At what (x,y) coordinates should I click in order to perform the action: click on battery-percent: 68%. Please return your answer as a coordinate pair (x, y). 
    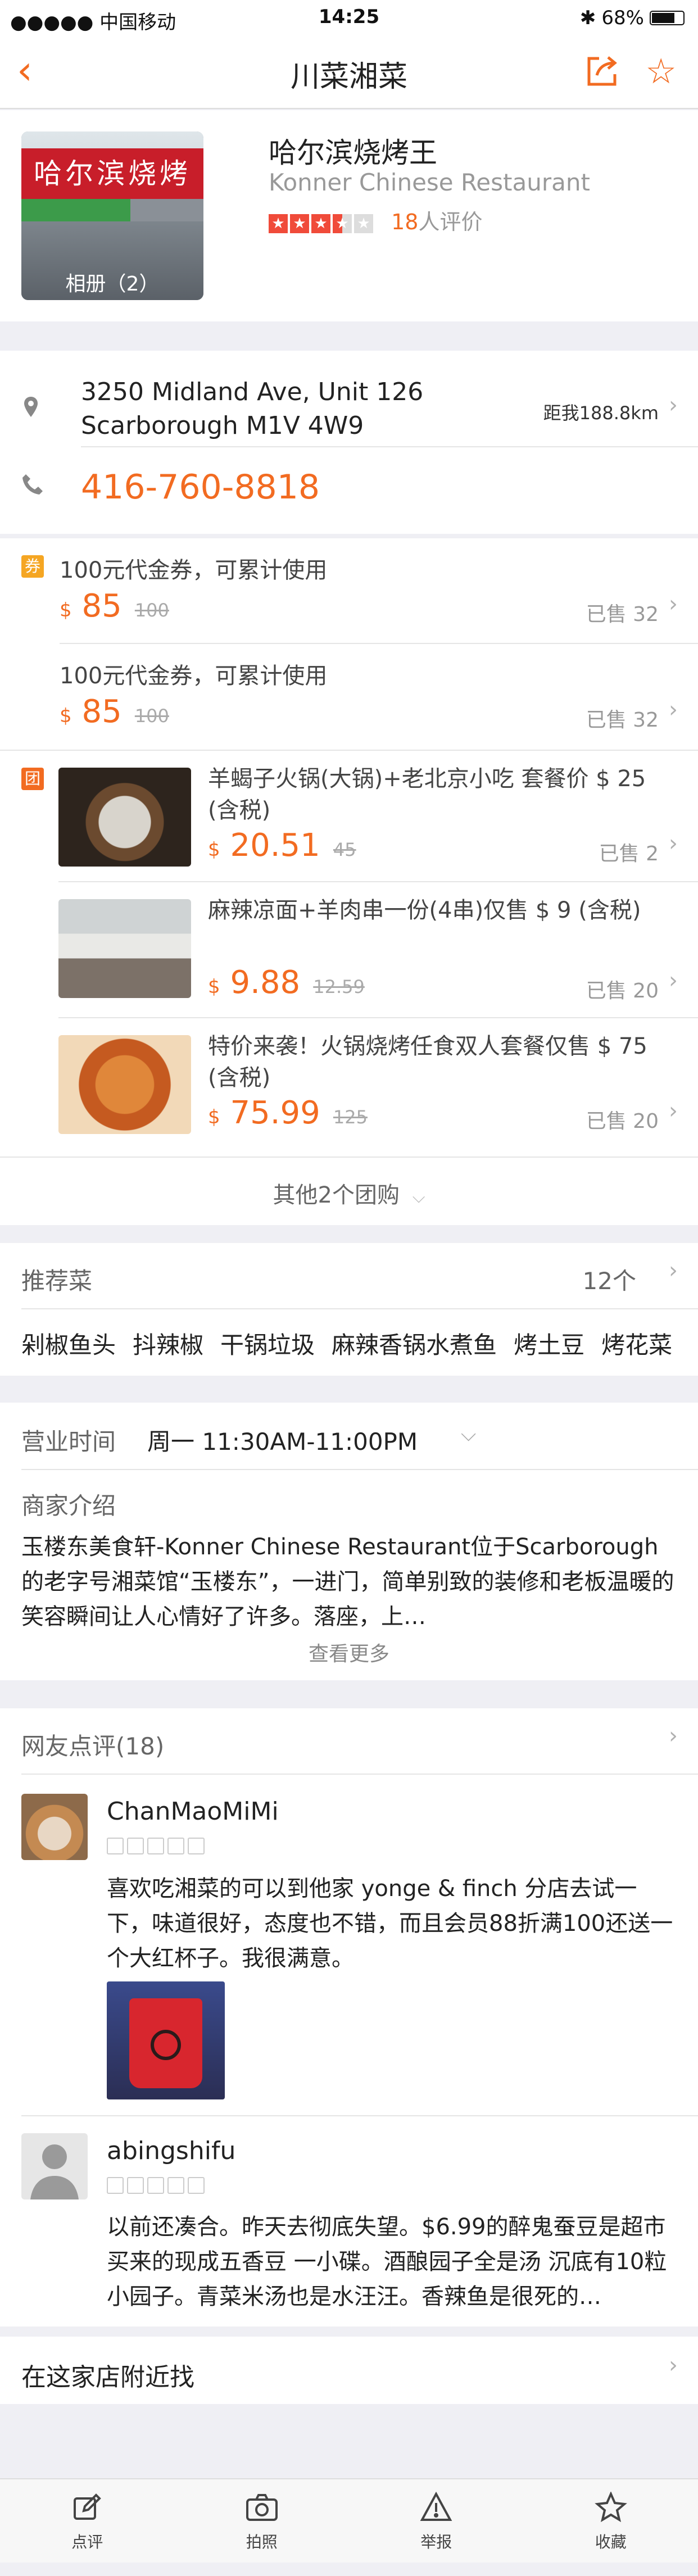
    Looking at the image, I should click on (622, 18).